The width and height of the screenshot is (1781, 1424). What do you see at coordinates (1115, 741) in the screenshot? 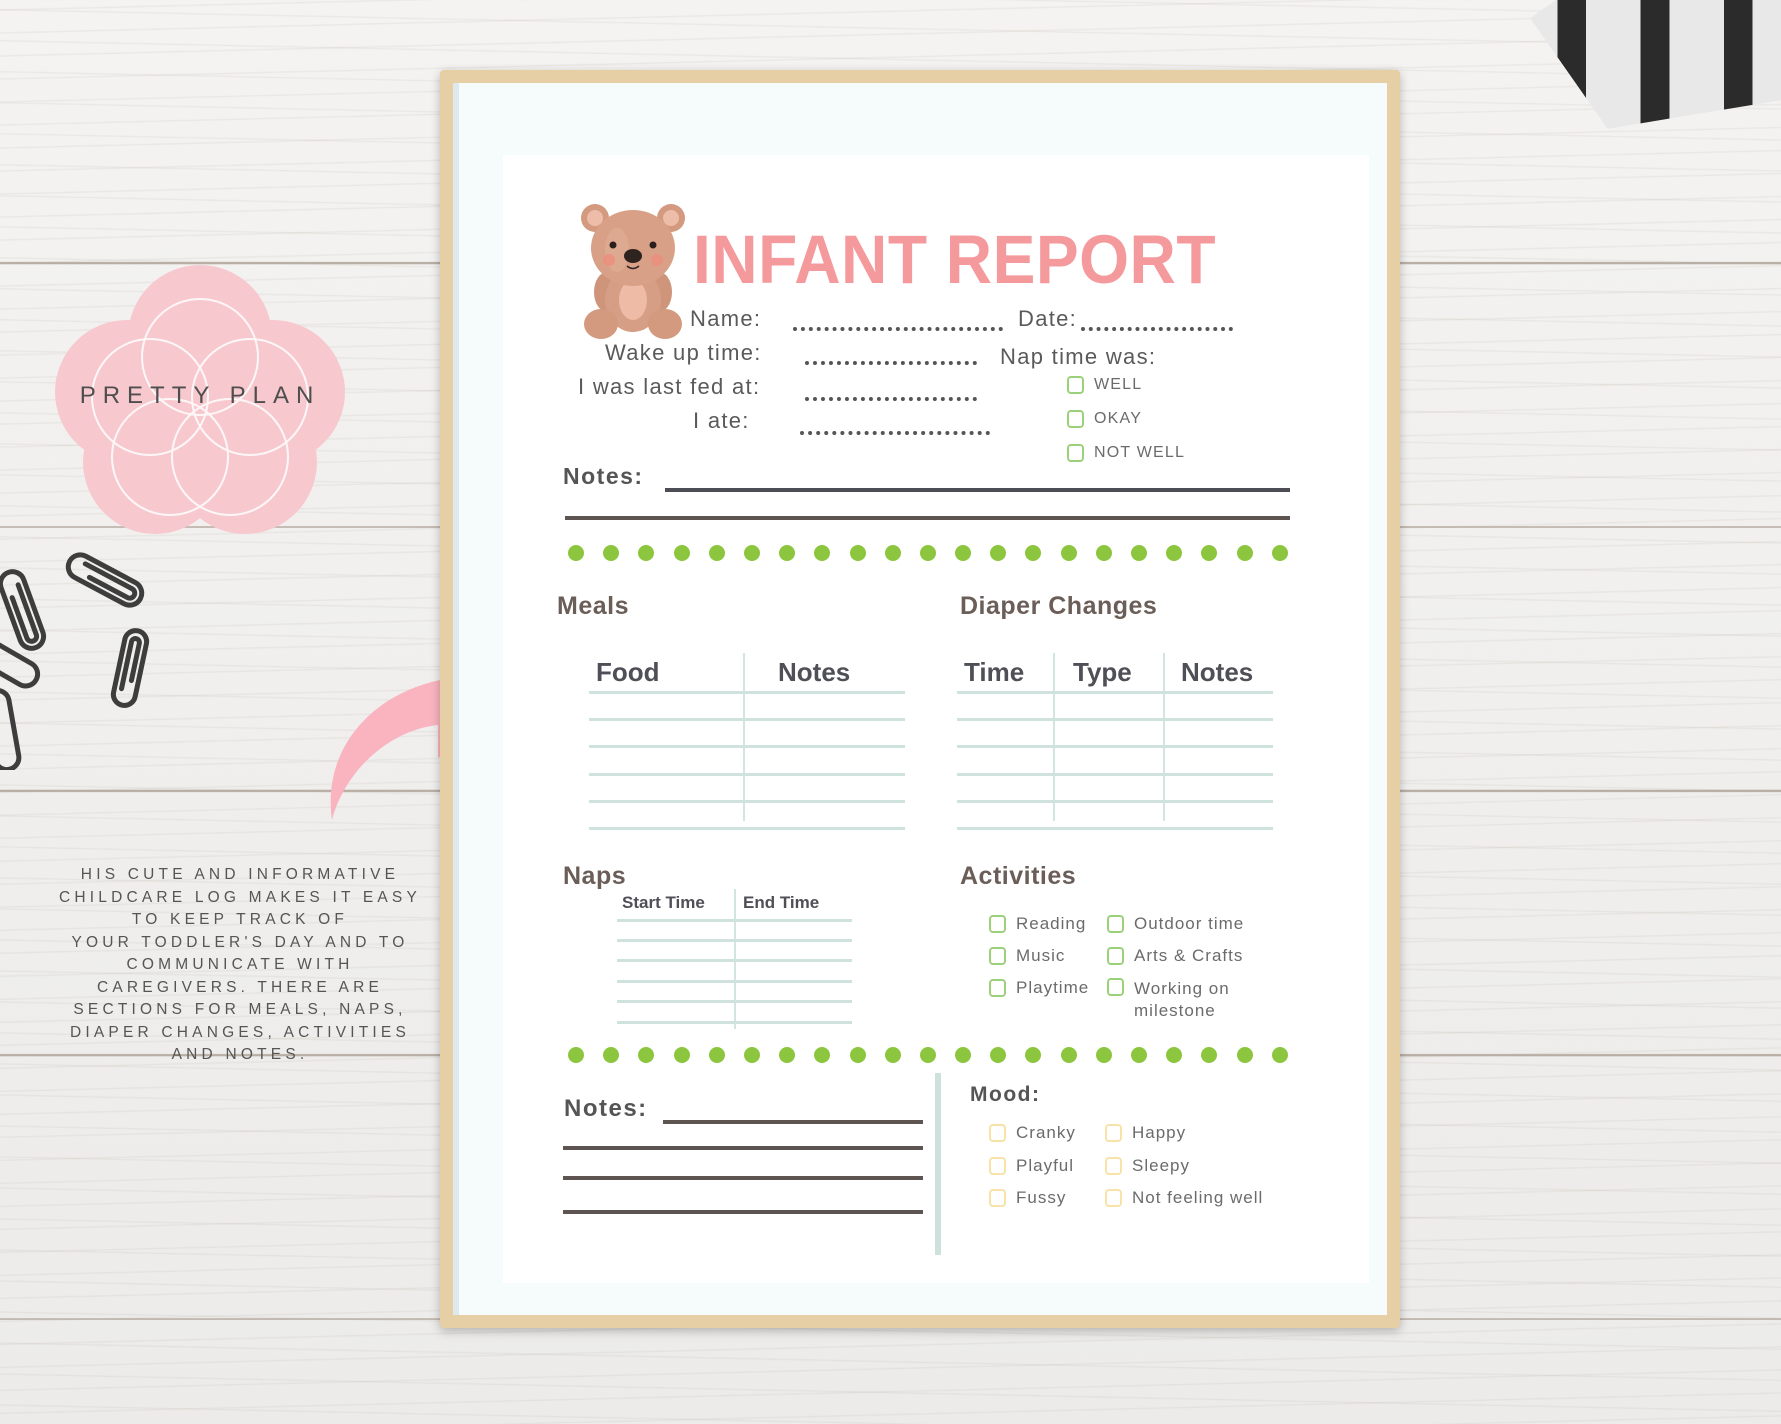
I see `diaper-table: Time Type Notes` at bounding box center [1115, 741].